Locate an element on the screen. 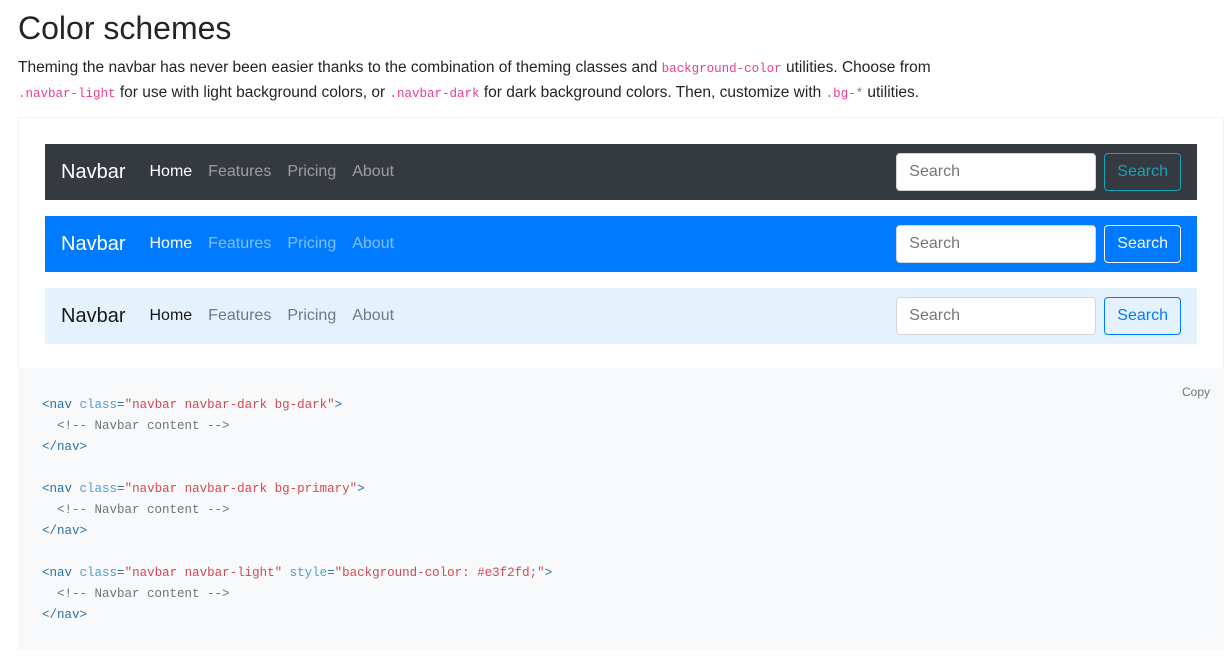 This screenshot has height=669, width=1230. copy-button: Copy is located at coordinates (1196, 392).